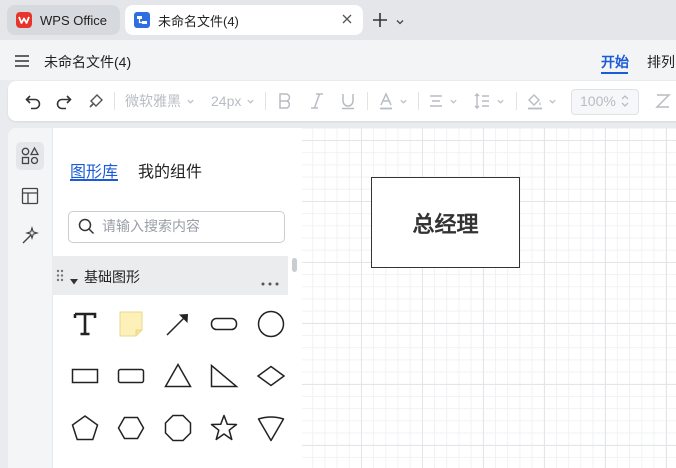 The height and width of the screenshot is (468, 676). I want to click on more-icon, so click(270, 279).